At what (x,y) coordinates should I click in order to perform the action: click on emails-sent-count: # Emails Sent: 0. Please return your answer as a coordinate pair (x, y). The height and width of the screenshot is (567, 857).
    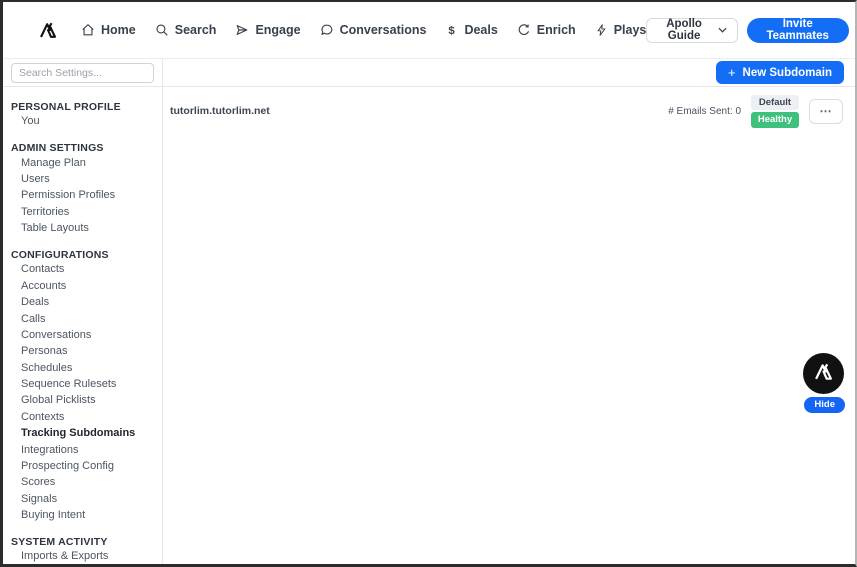
    Looking at the image, I should click on (704, 111).